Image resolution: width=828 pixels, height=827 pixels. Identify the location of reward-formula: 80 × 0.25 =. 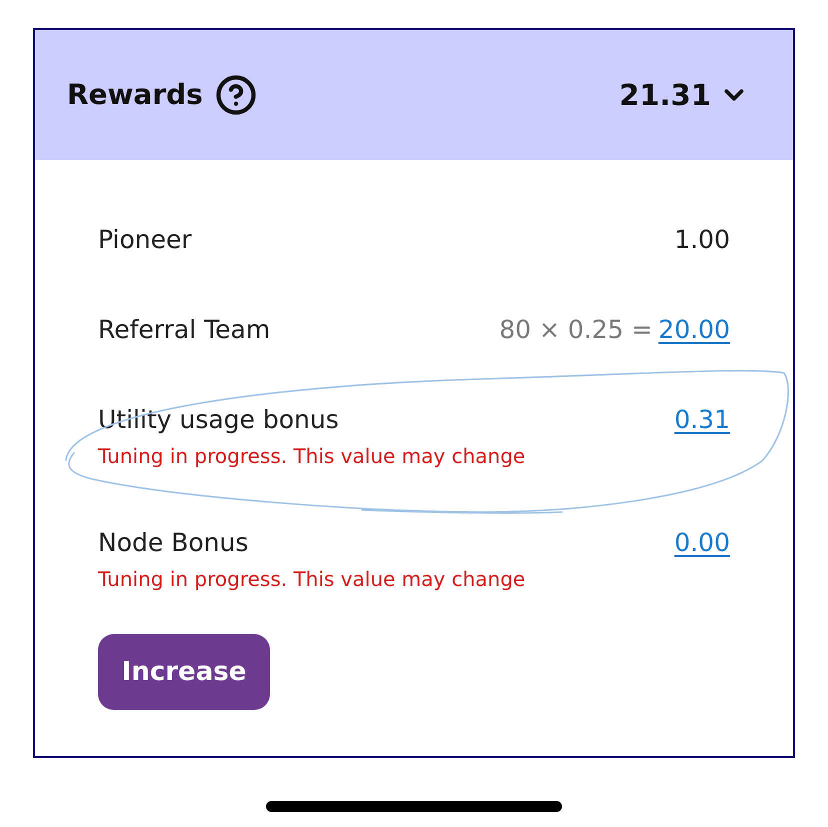
(575, 330).